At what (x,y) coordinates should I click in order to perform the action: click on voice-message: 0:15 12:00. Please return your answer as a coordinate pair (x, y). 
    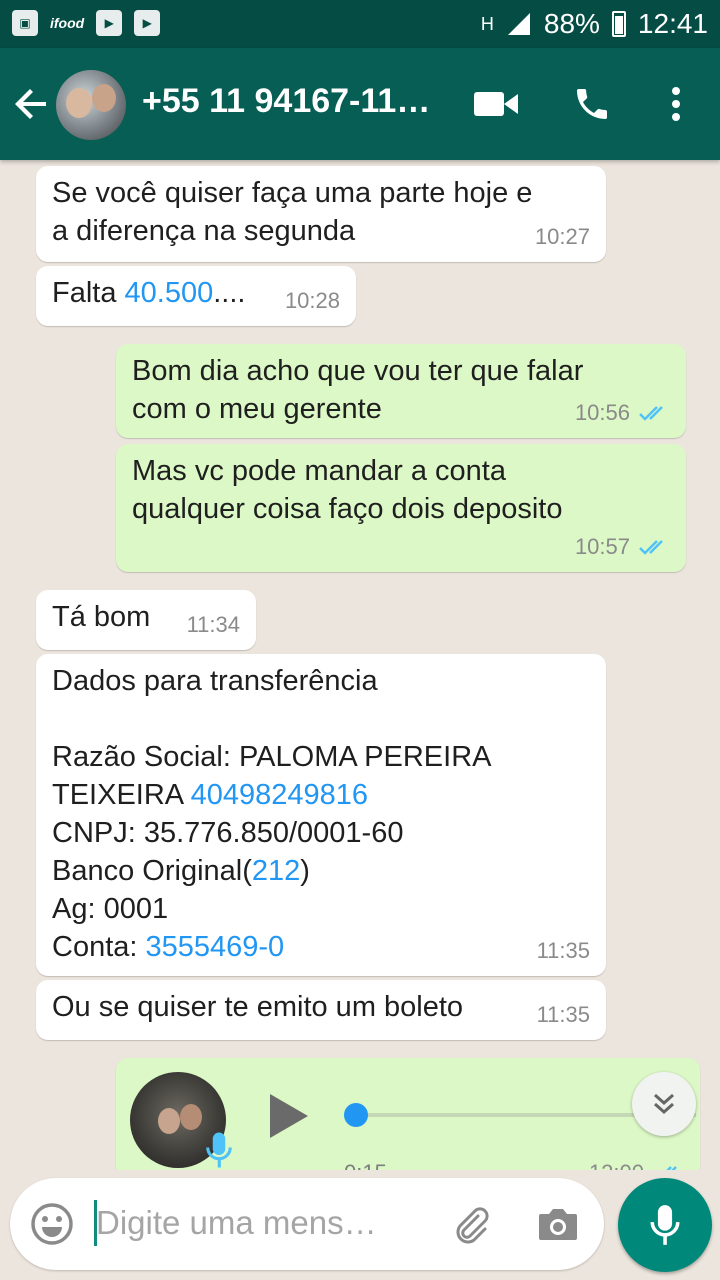
    Looking at the image, I should click on (408, 1114).